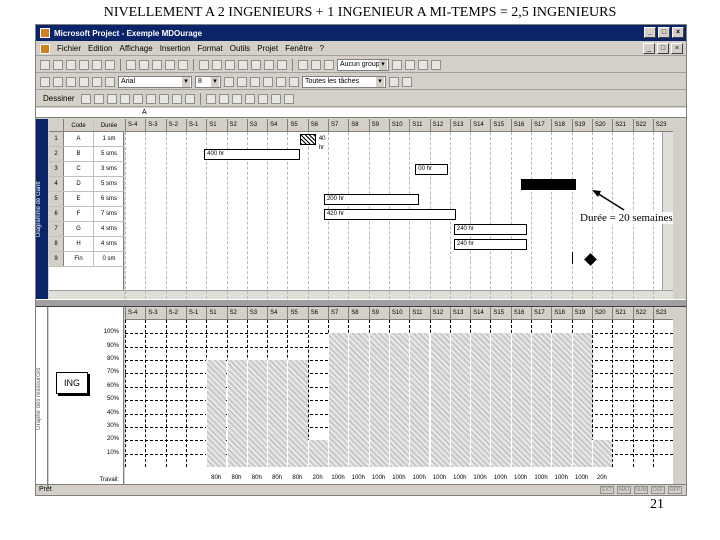  I want to click on copy-picture-icon, so click(303, 64).